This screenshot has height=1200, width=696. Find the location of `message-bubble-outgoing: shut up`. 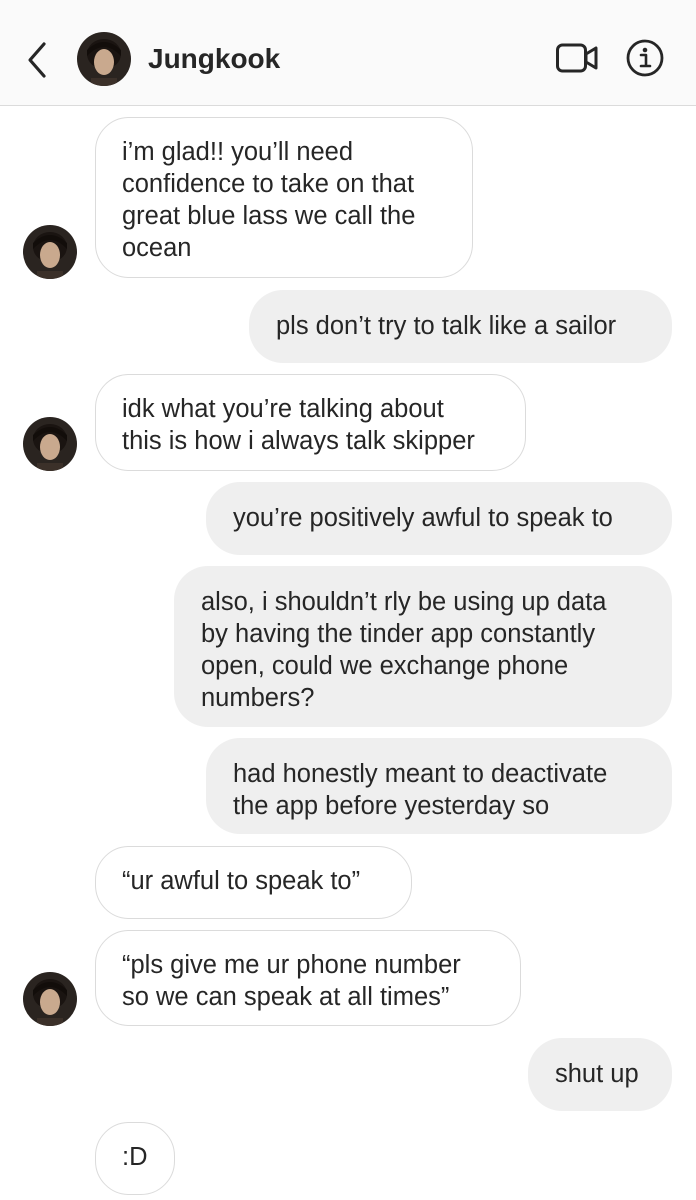

message-bubble-outgoing: shut up is located at coordinates (600, 1074).